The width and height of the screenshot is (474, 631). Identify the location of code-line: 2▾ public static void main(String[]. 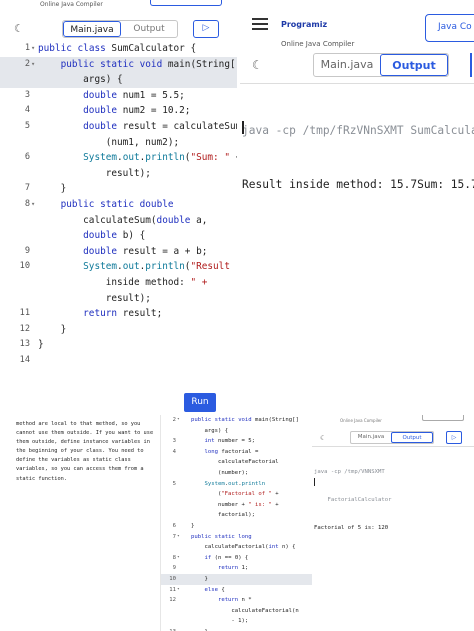
(118, 64).